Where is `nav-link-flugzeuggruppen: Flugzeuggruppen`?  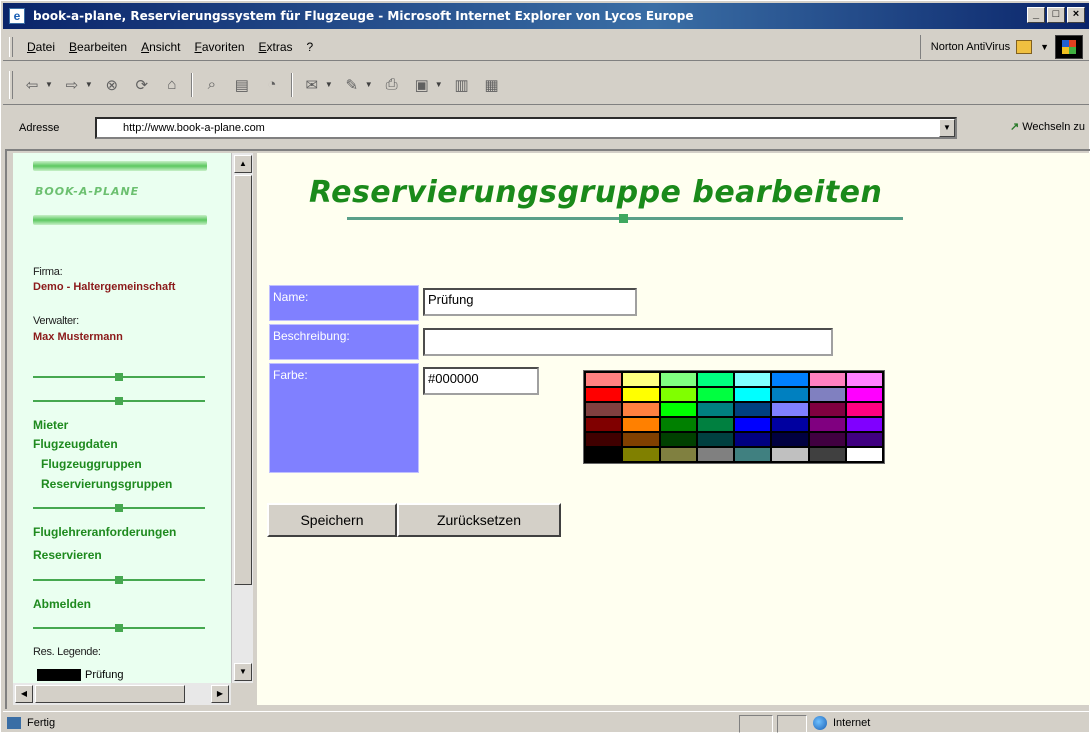
nav-link-flugzeuggruppen: Flugzeuggruppen is located at coordinates (91, 464).